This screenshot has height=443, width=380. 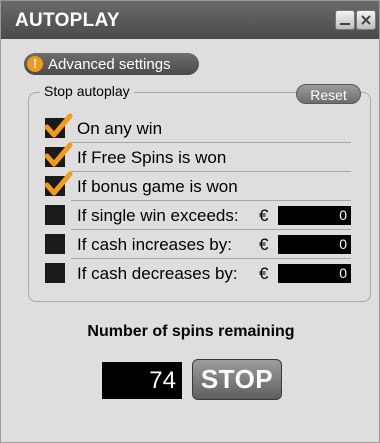 I want to click on option-label: If cash decreases by:, so click(x=157, y=273).